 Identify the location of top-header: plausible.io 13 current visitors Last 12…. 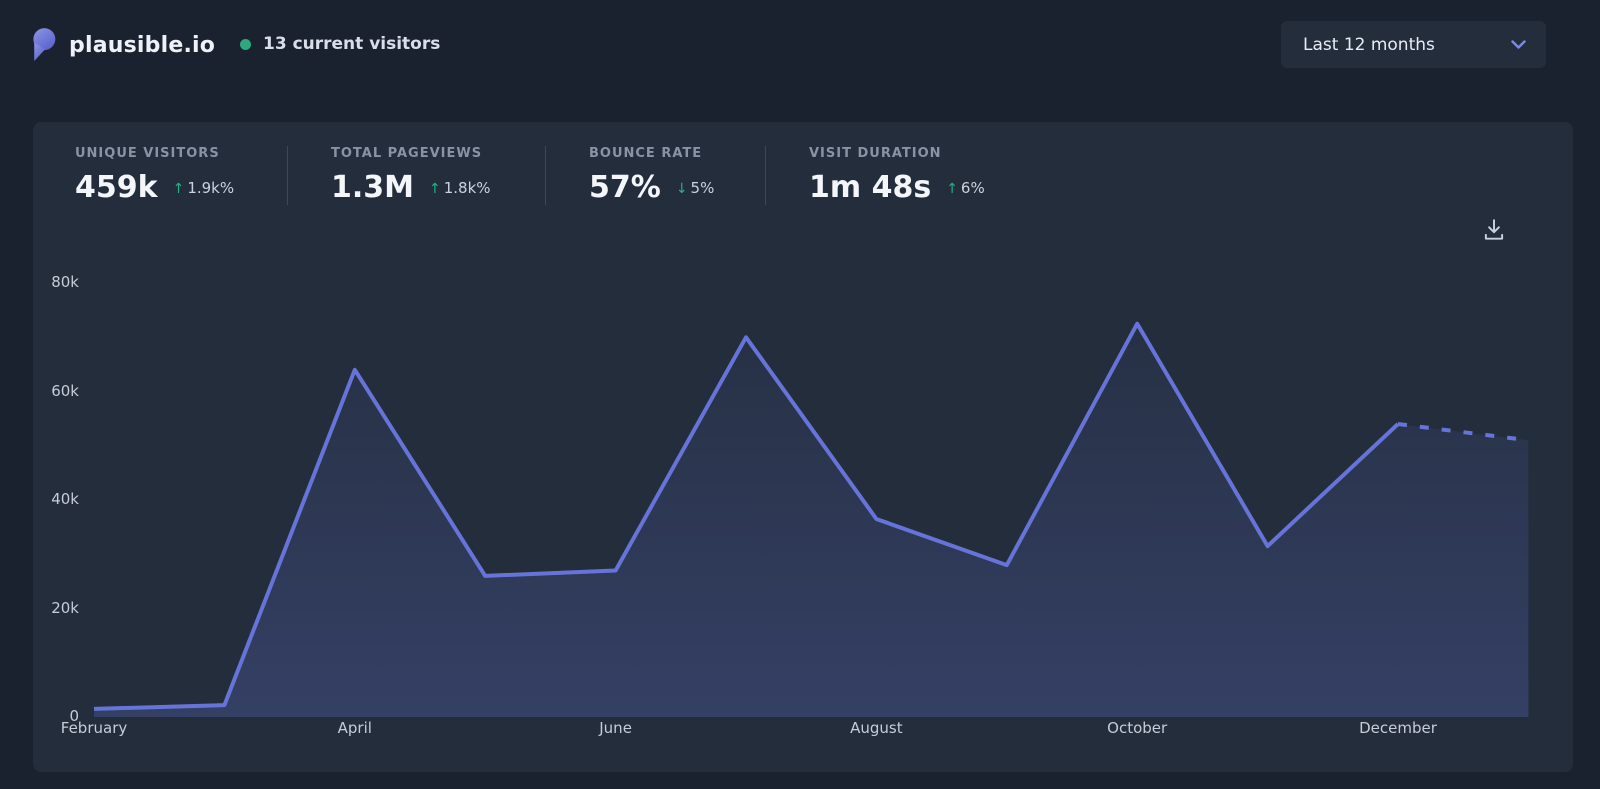
(800, 45).